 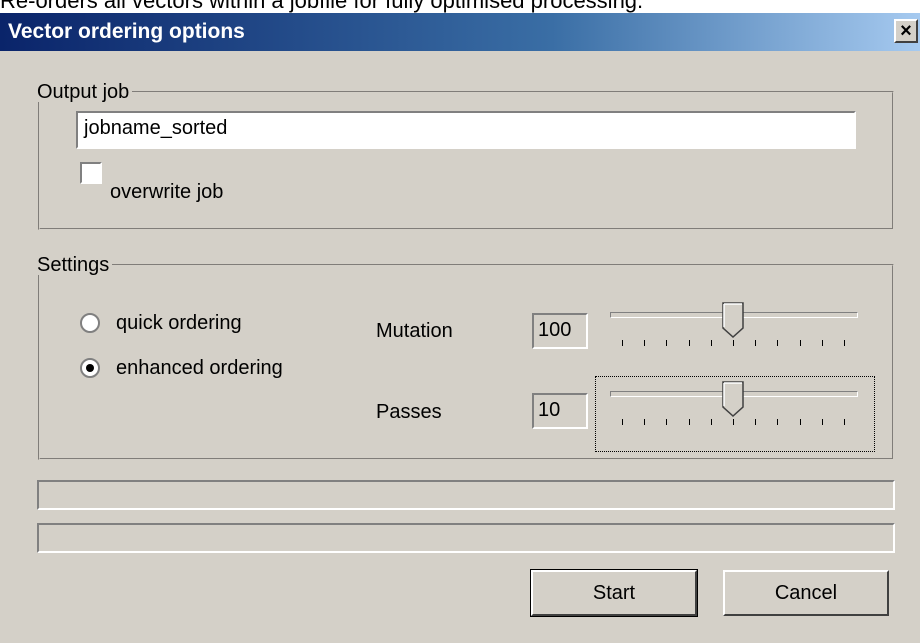 What do you see at coordinates (409, 412) in the screenshot?
I see `passes-label: Passes` at bounding box center [409, 412].